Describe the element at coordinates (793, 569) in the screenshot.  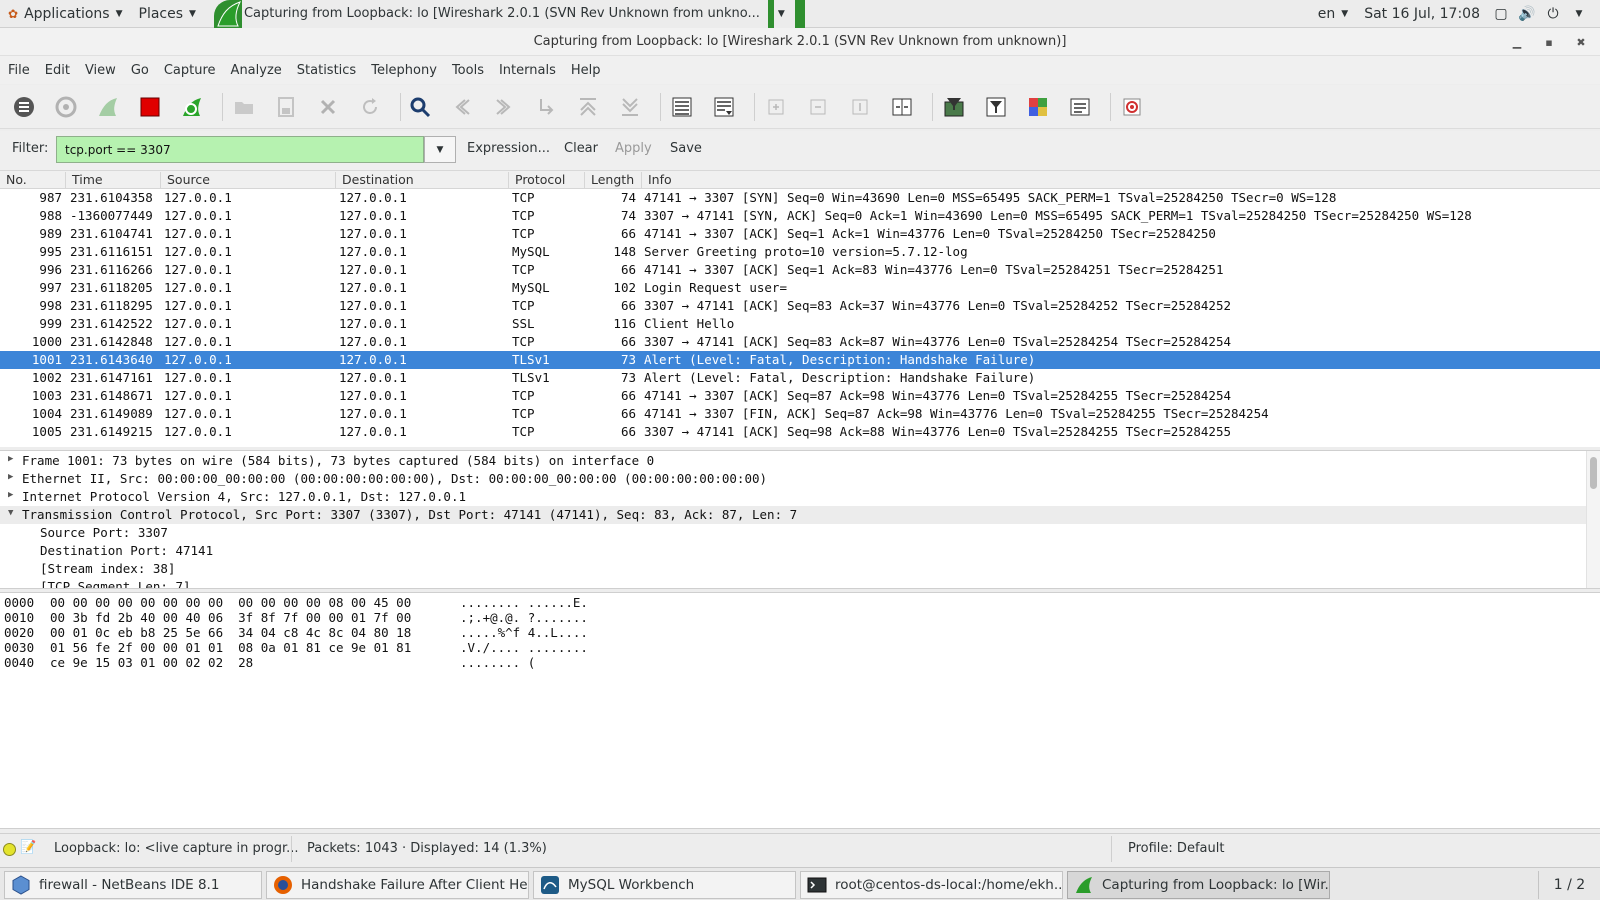
I see `tree-field: [Stream index: 38]` at that location.